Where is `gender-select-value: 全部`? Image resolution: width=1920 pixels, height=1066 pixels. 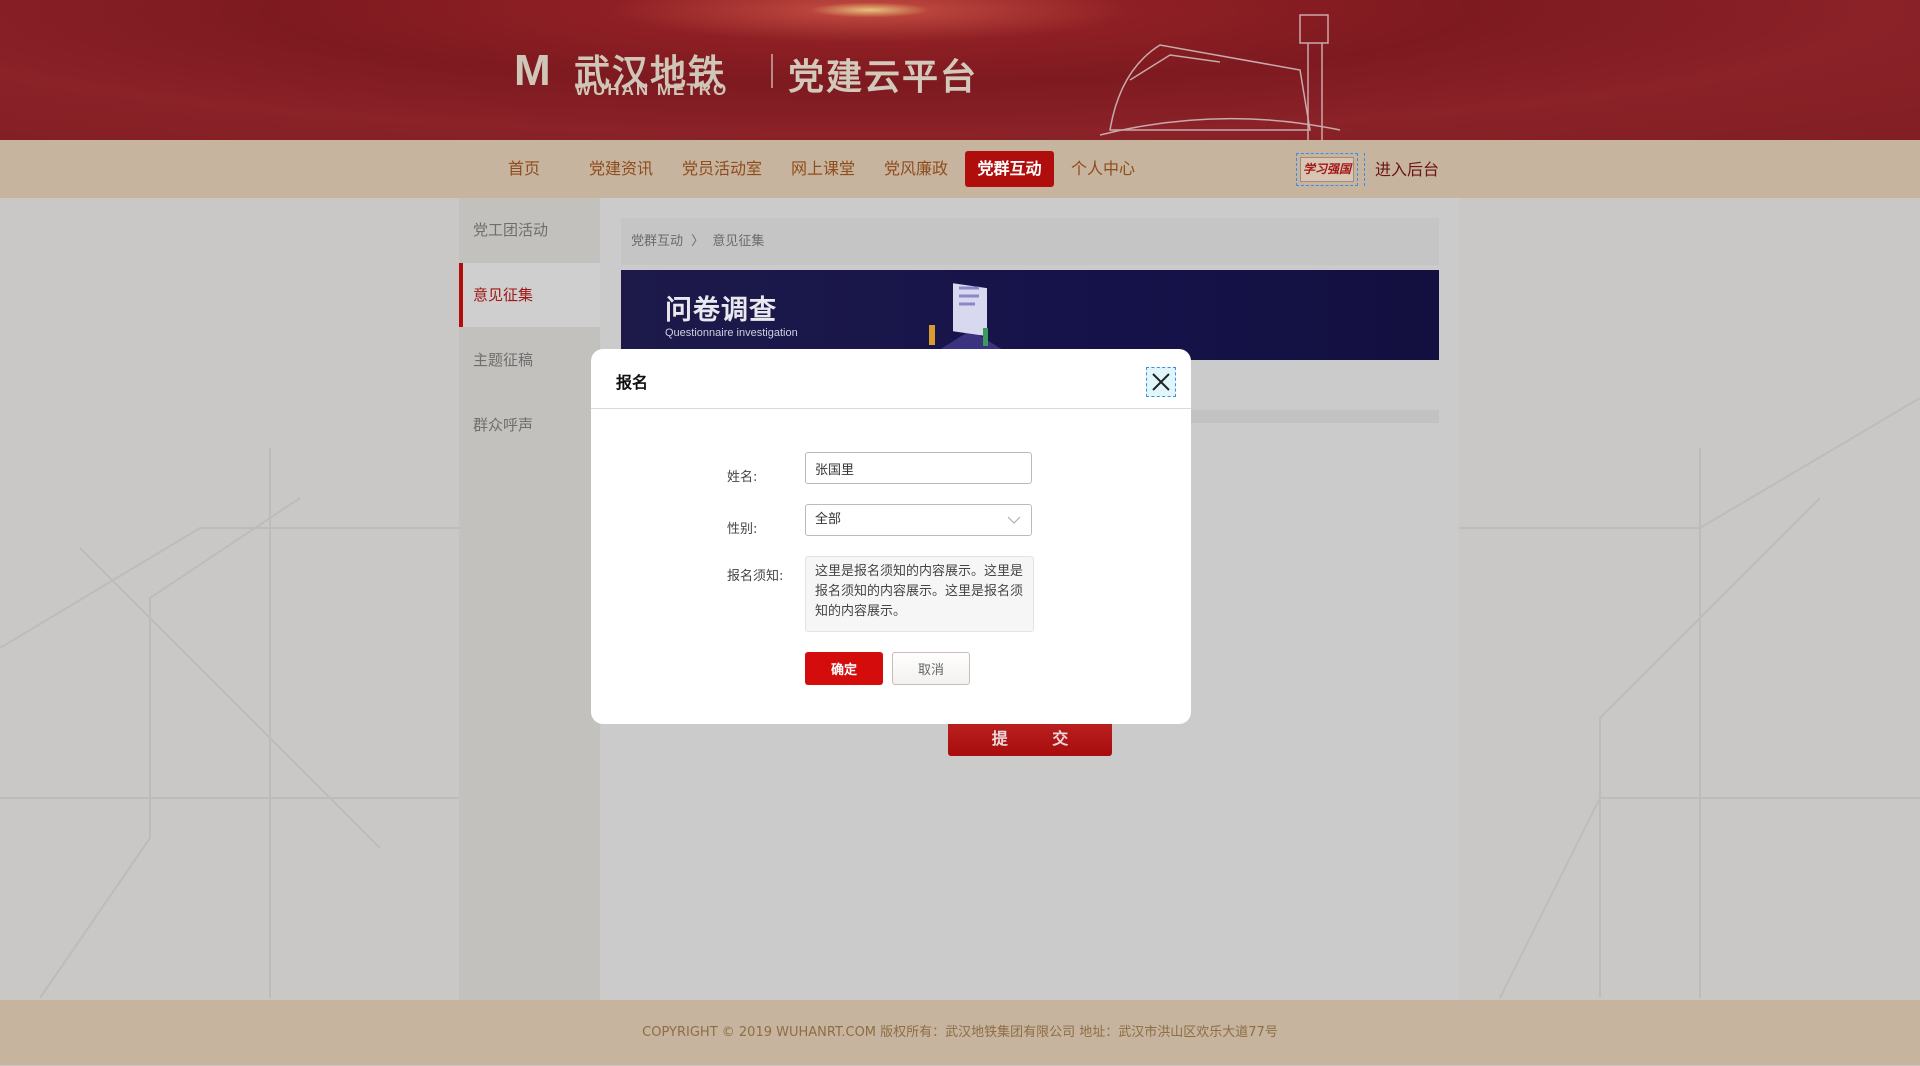 gender-select-value: 全部 is located at coordinates (828, 519).